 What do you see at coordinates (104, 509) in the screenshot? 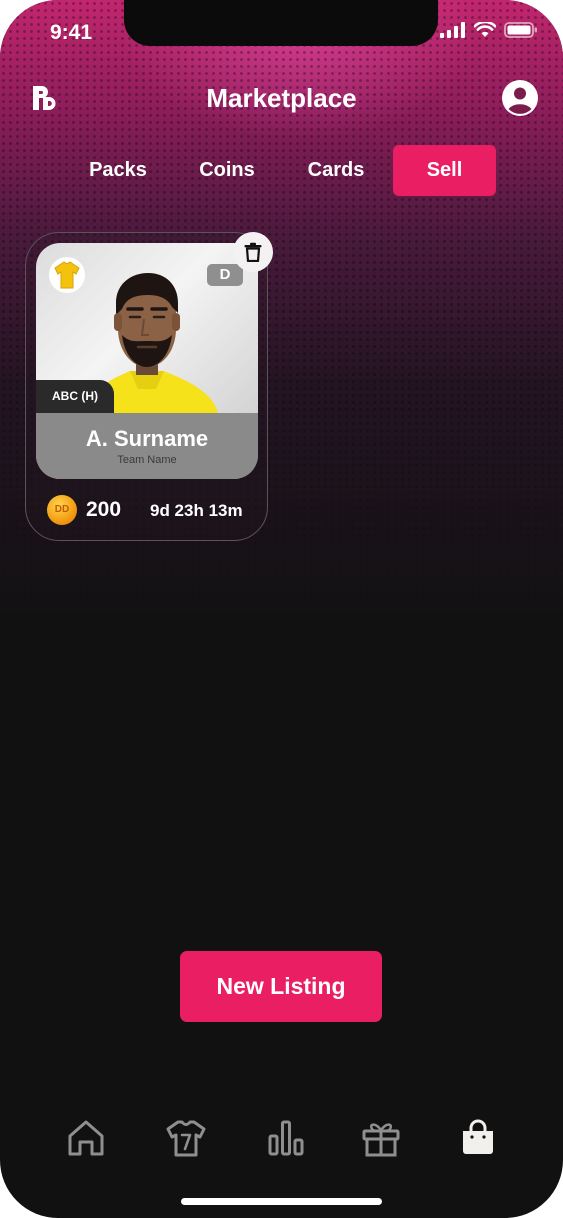
I see `listing-price: 200` at bounding box center [104, 509].